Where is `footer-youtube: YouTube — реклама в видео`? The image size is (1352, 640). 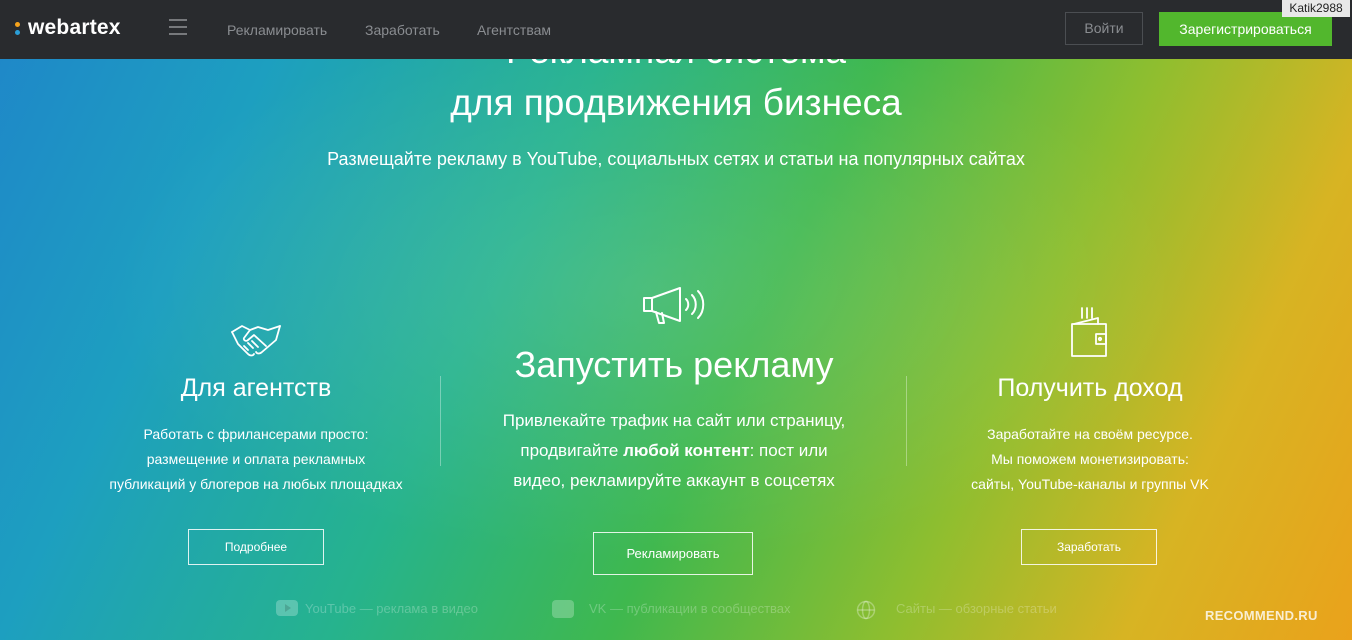
footer-youtube: YouTube — реклама в видео is located at coordinates (391, 608).